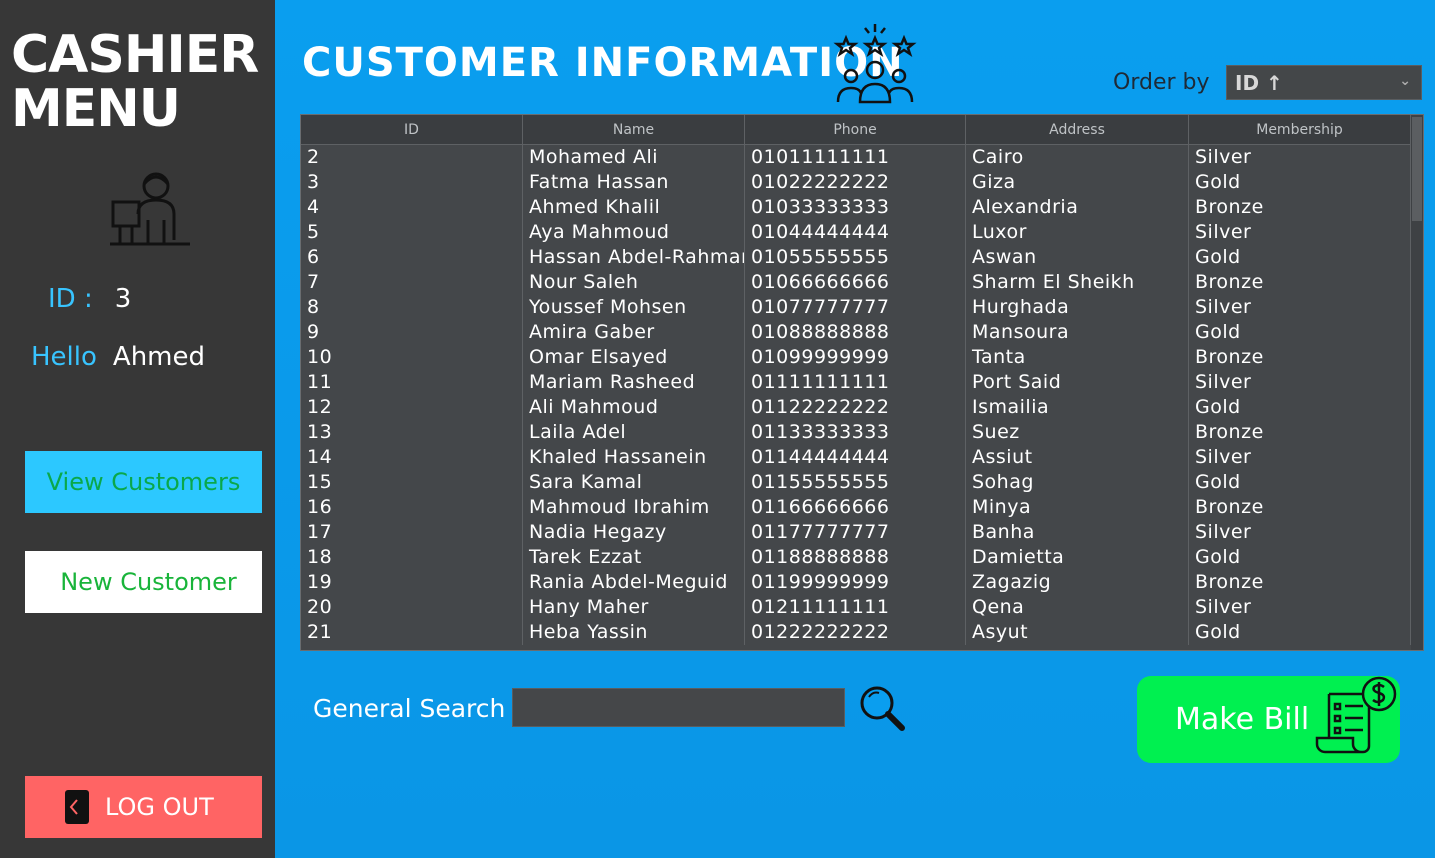  What do you see at coordinates (412, 632) in the screenshot?
I see `cell-id: 21` at bounding box center [412, 632].